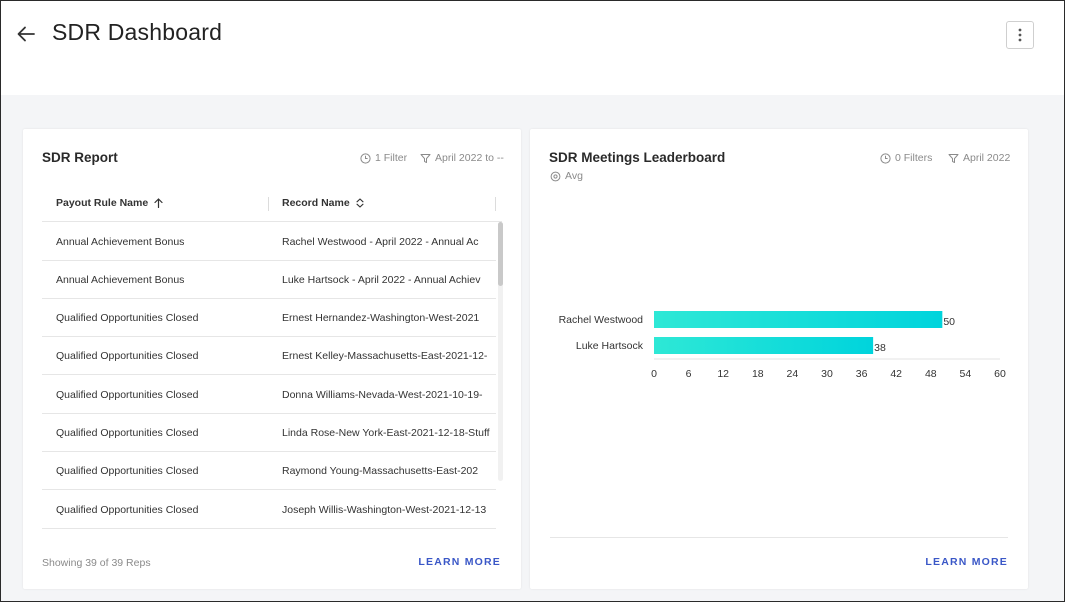 The image size is (1065, 602). Describe the element at coordinates (880, 348) in the screenshot. I see `bar-value-label: 38` at that location.